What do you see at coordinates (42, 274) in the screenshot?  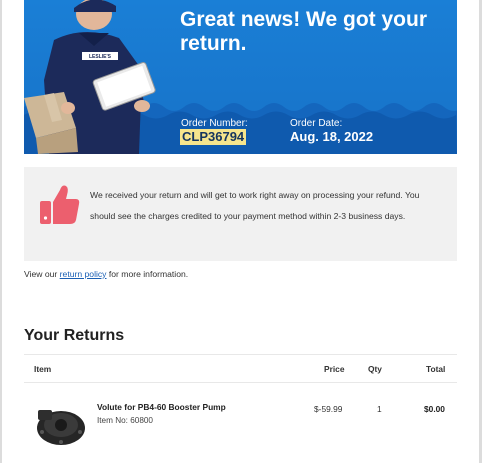 I see `policy-prefix: View our` at bounding box center [42, 274].